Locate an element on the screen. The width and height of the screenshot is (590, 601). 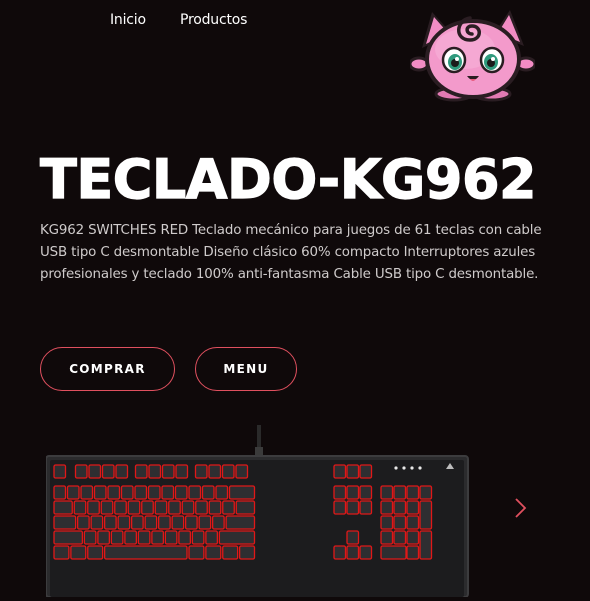
menu-button: MENU is located at coordinates (246, 369).